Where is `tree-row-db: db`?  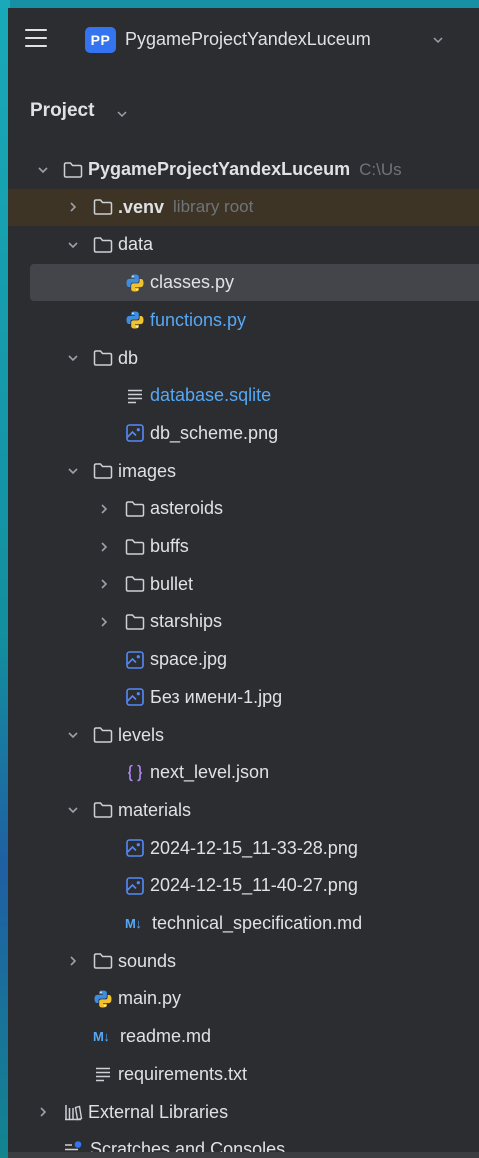 tree-row-db: db is located at coordinates (243, 358).